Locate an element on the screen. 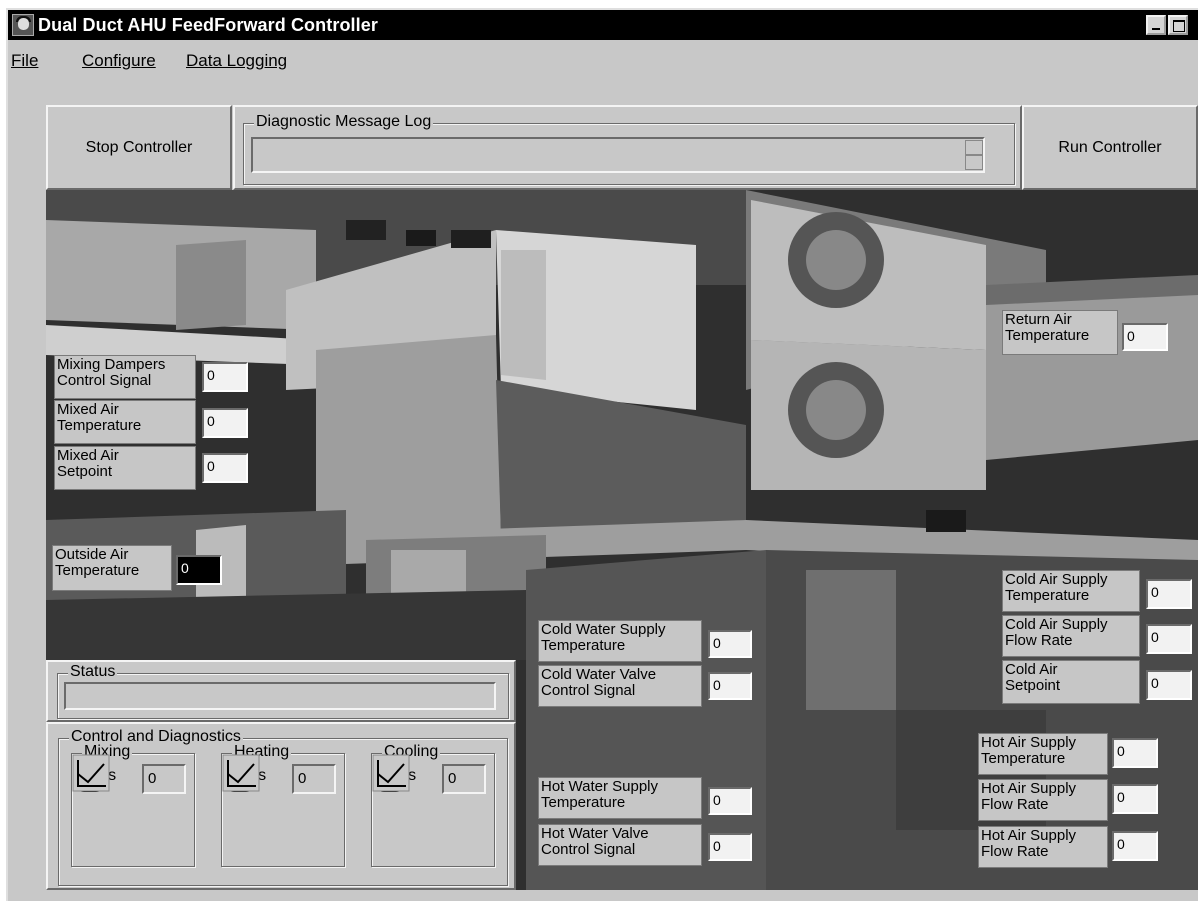  control-diagnostics-panel: Control and Diagnostics Mixing Bias 0 is located at coordinates (281, 806).